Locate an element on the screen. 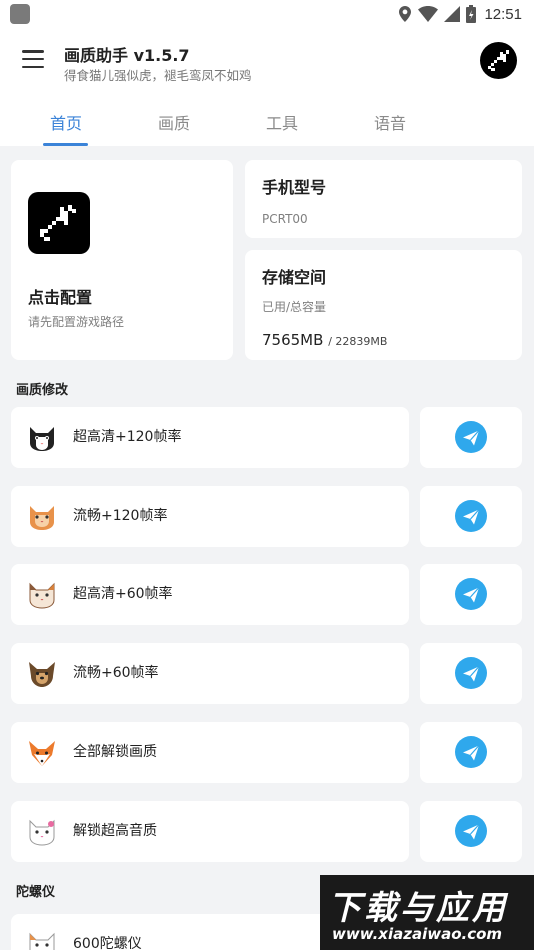 The width and height of the screenshot is (534, 950). watermark-title: 下载与应用 is located at coordinates (418, 907).